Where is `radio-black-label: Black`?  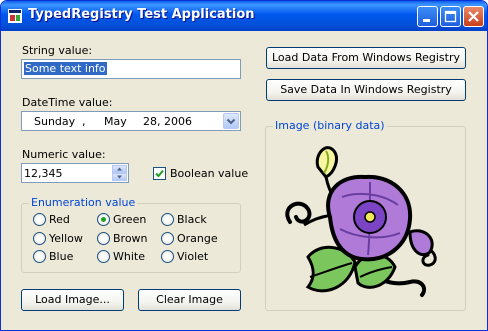
radio-black-label: Black is located at coordinates (192, 219).